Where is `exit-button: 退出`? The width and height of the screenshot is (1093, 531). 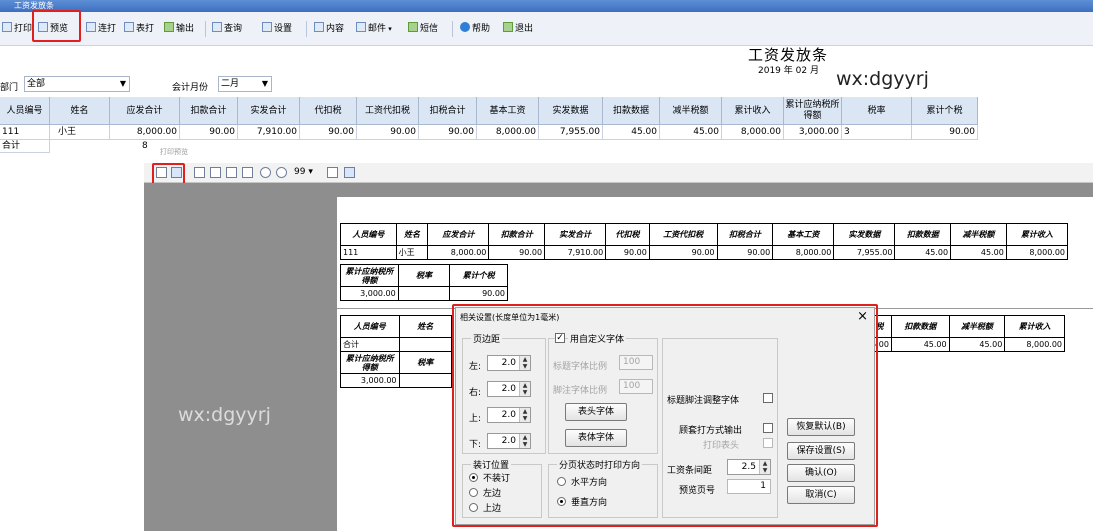 exit-button: 退出 is located at coordinates (518, 29).